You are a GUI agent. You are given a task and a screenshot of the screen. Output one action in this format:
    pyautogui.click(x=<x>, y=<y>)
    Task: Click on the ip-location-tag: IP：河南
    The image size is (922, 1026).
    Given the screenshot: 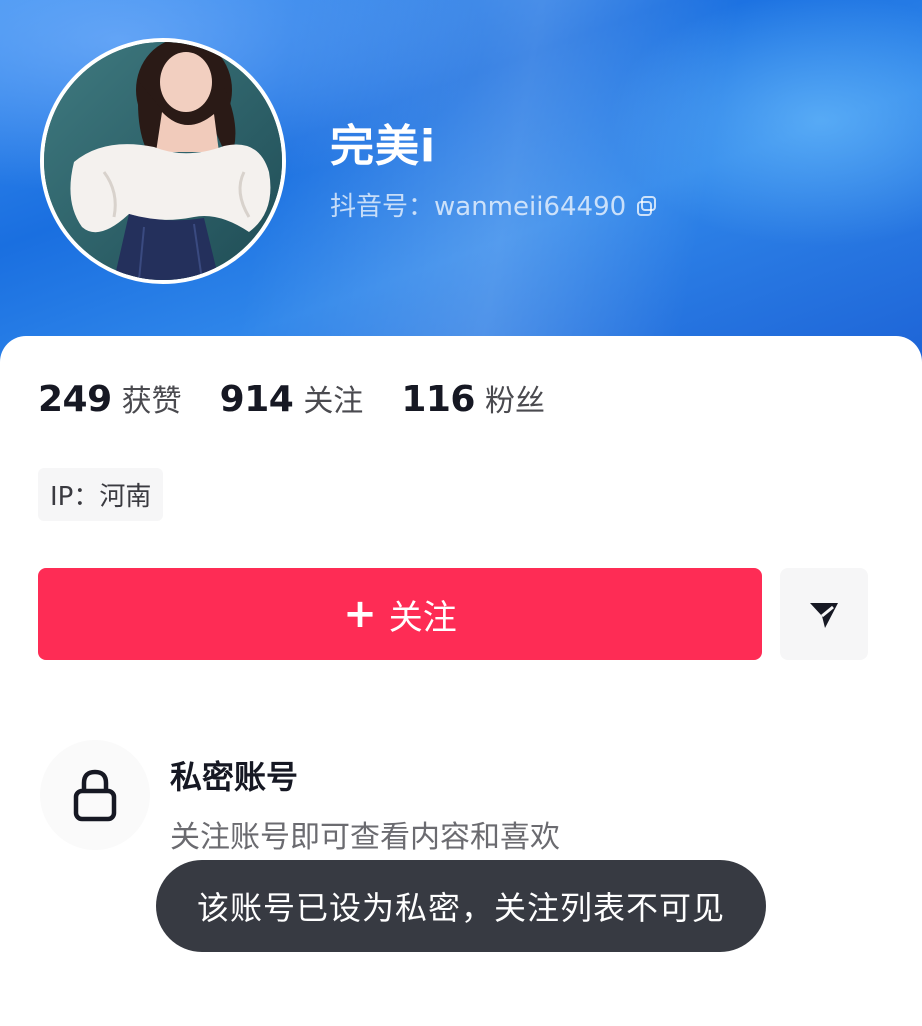 What is the action you would take?
    pyautogui.click(x=101, y=494)
    